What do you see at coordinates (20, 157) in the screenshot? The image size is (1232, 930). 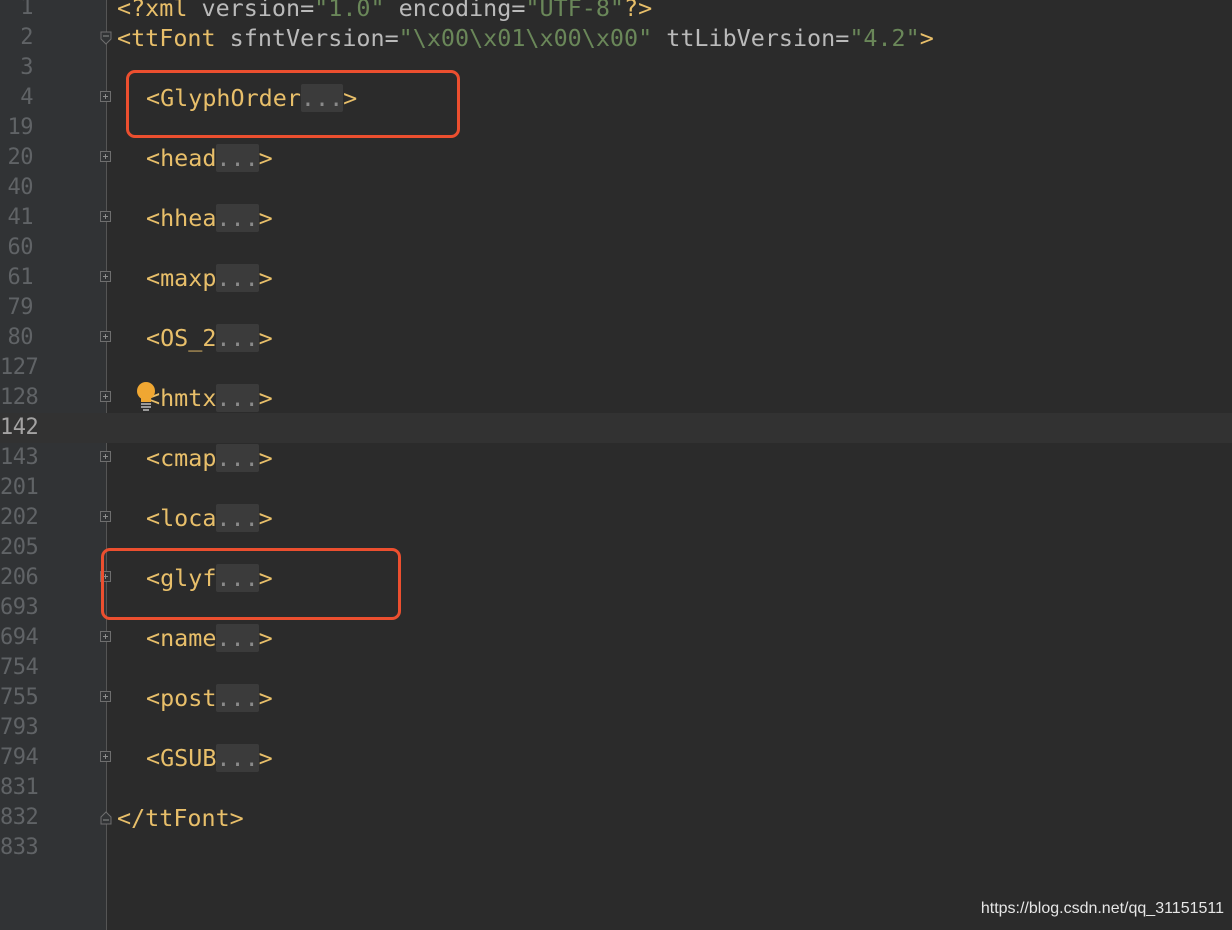 I see `line-number: 20` at bounding box center [20, 157].